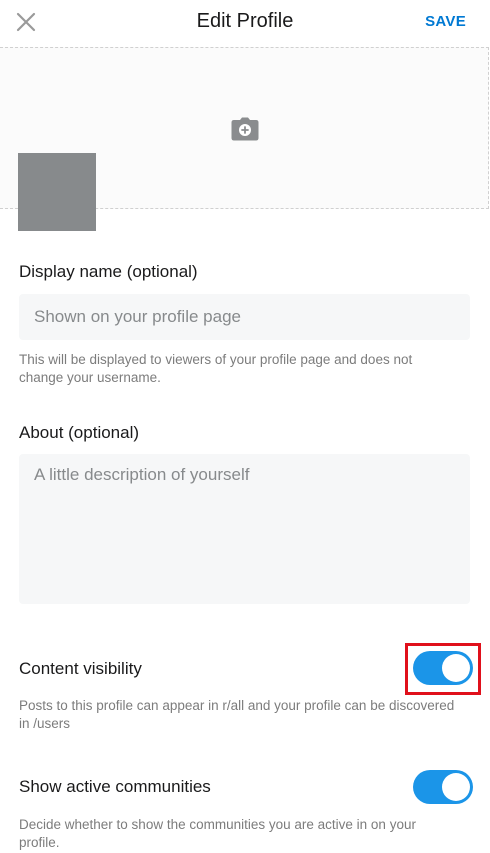  I want to click on page-title: Edit Profile, so click(245, 21).